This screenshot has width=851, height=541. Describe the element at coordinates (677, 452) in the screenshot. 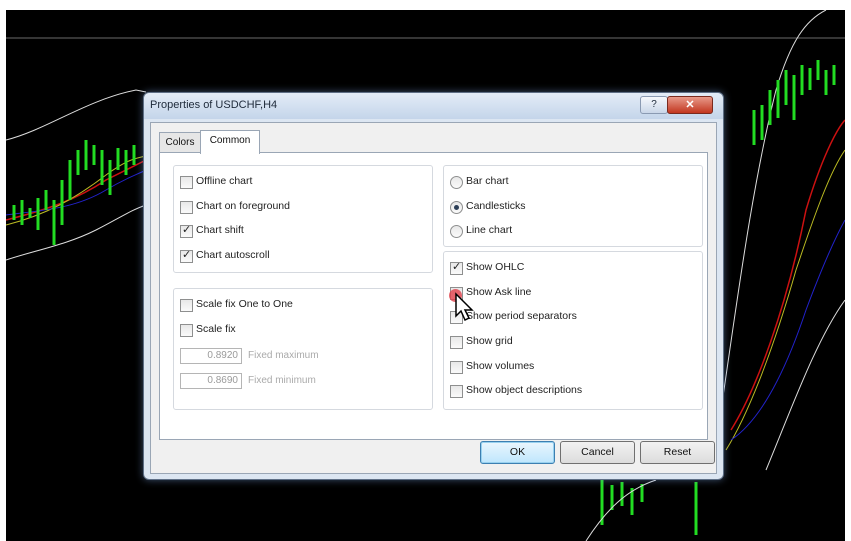

I see `reset-button: Reset` at that location.